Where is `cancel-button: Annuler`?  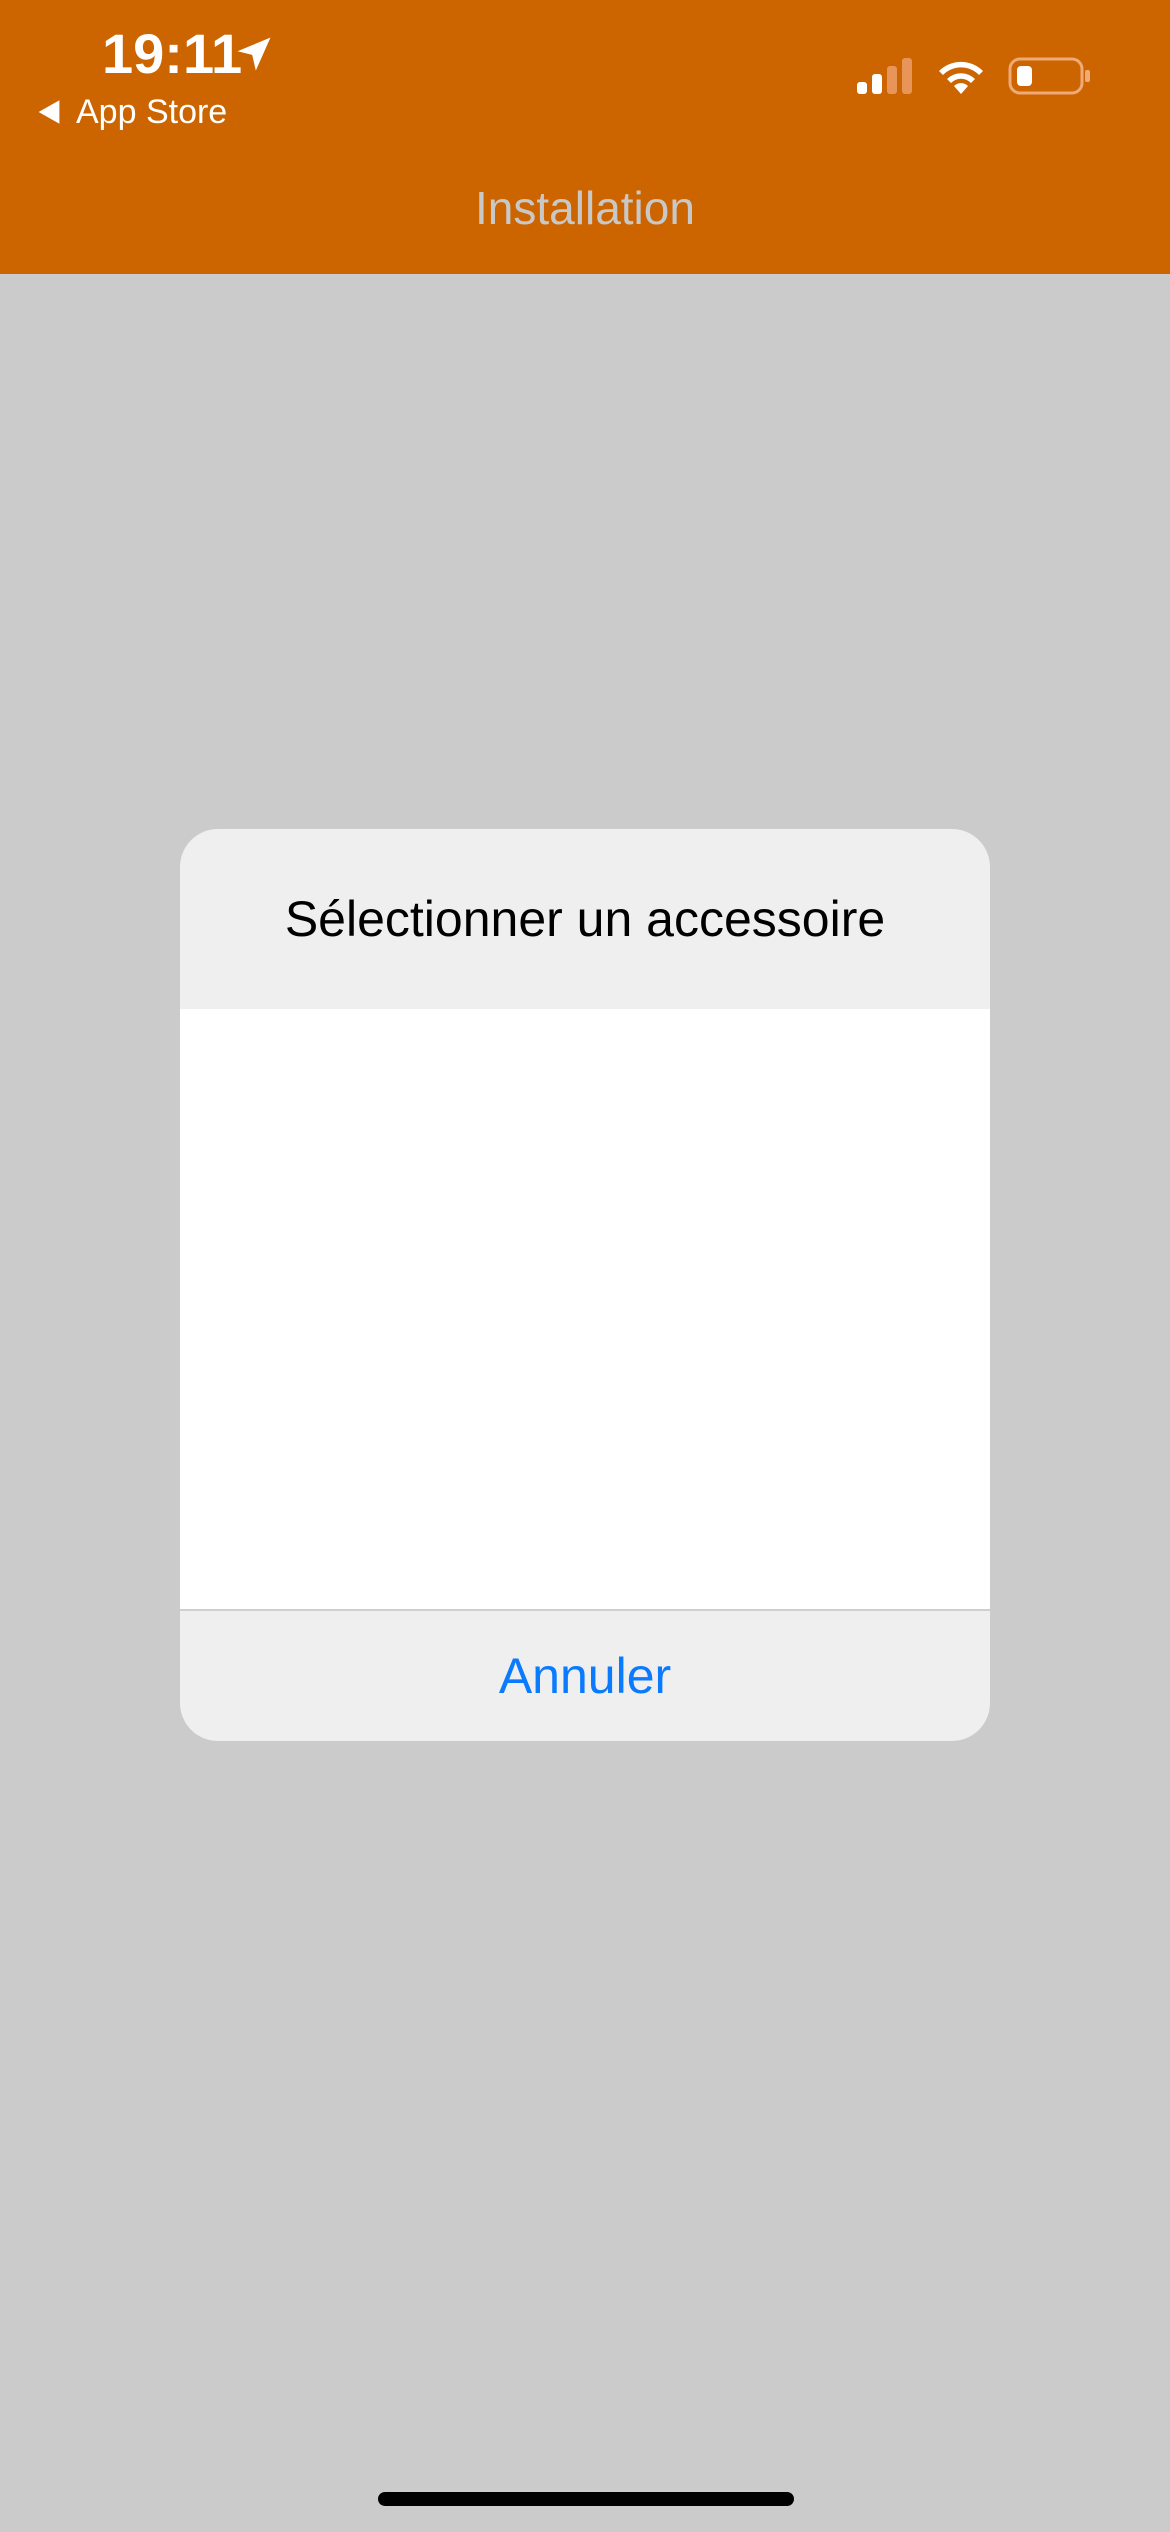
cancel-button: Annuler is located at coordinates (585, 1676).